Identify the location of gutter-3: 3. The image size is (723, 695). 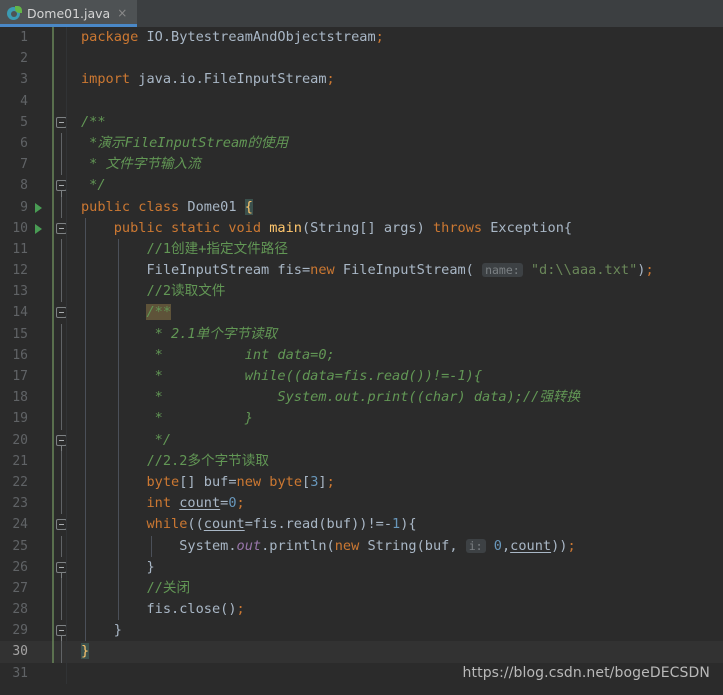
(33, 80).